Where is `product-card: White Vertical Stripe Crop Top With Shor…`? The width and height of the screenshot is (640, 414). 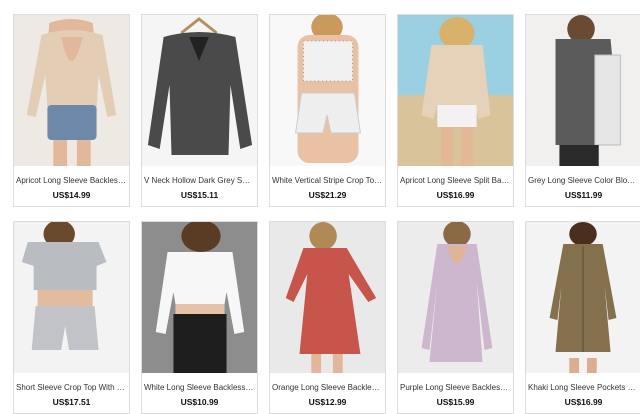 product-card: White Vertical Stripe Crop Top With Shor… is located at coordinates (327, 110).